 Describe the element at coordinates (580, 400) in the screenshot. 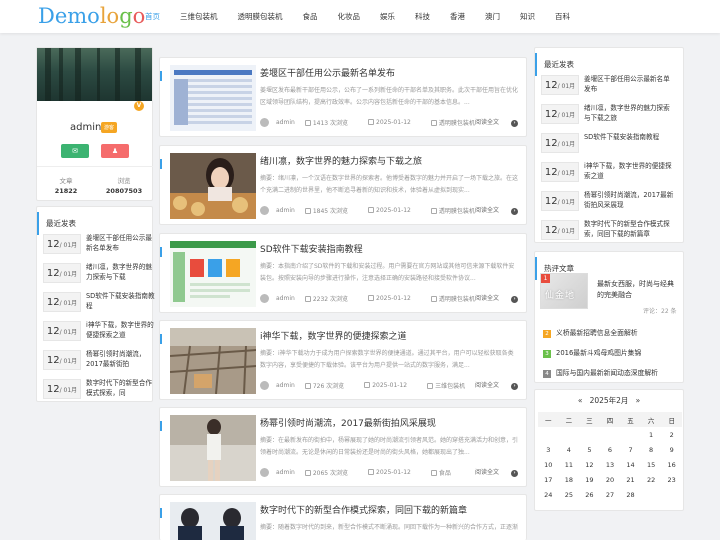

I see `prev-month-button: «` at that location.